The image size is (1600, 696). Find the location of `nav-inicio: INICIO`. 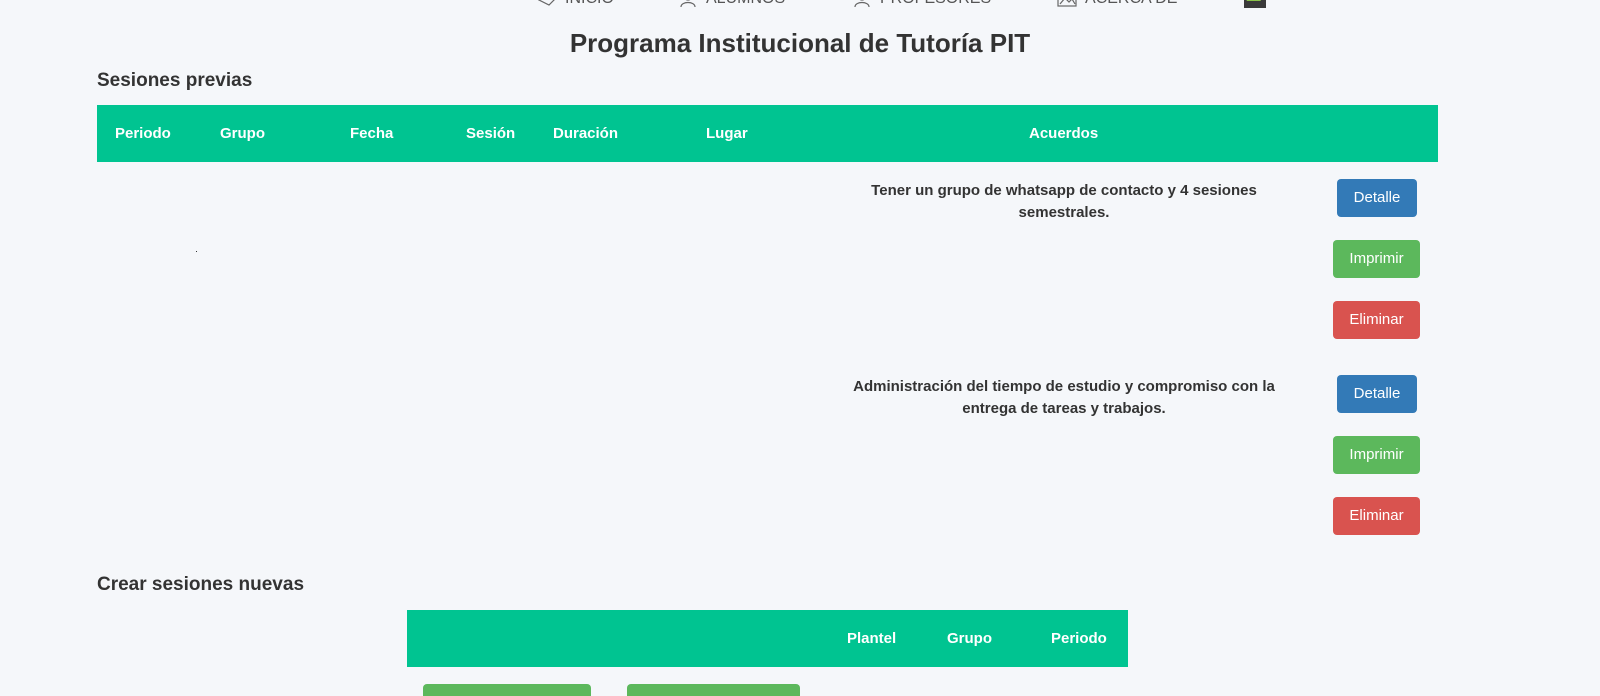

nav-inicio: INICIO is located at coordinates (575, 4).